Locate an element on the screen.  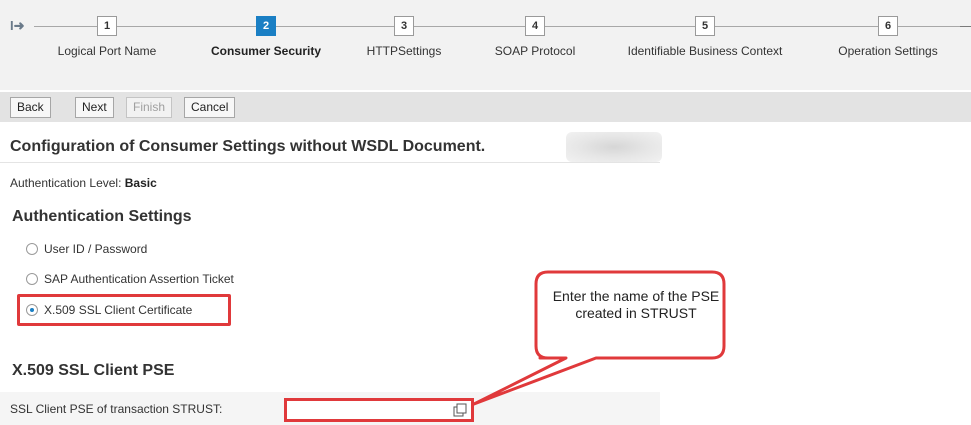
roadmap-start-icon: I➜ is located at coordinates (17, 25).